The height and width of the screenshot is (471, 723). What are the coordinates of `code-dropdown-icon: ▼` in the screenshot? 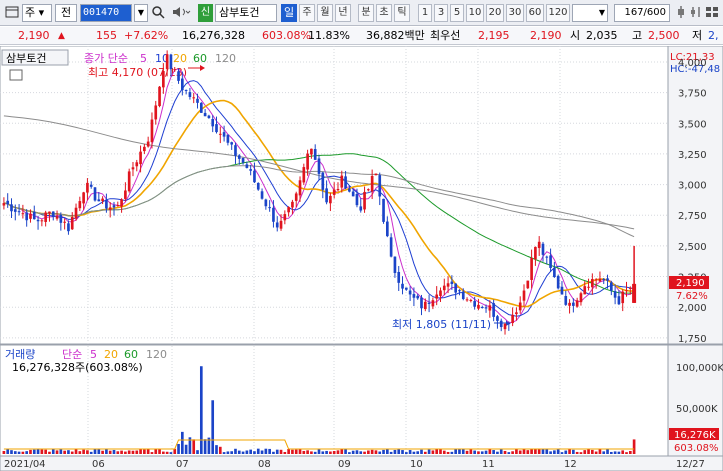 It's located at (141, 13).